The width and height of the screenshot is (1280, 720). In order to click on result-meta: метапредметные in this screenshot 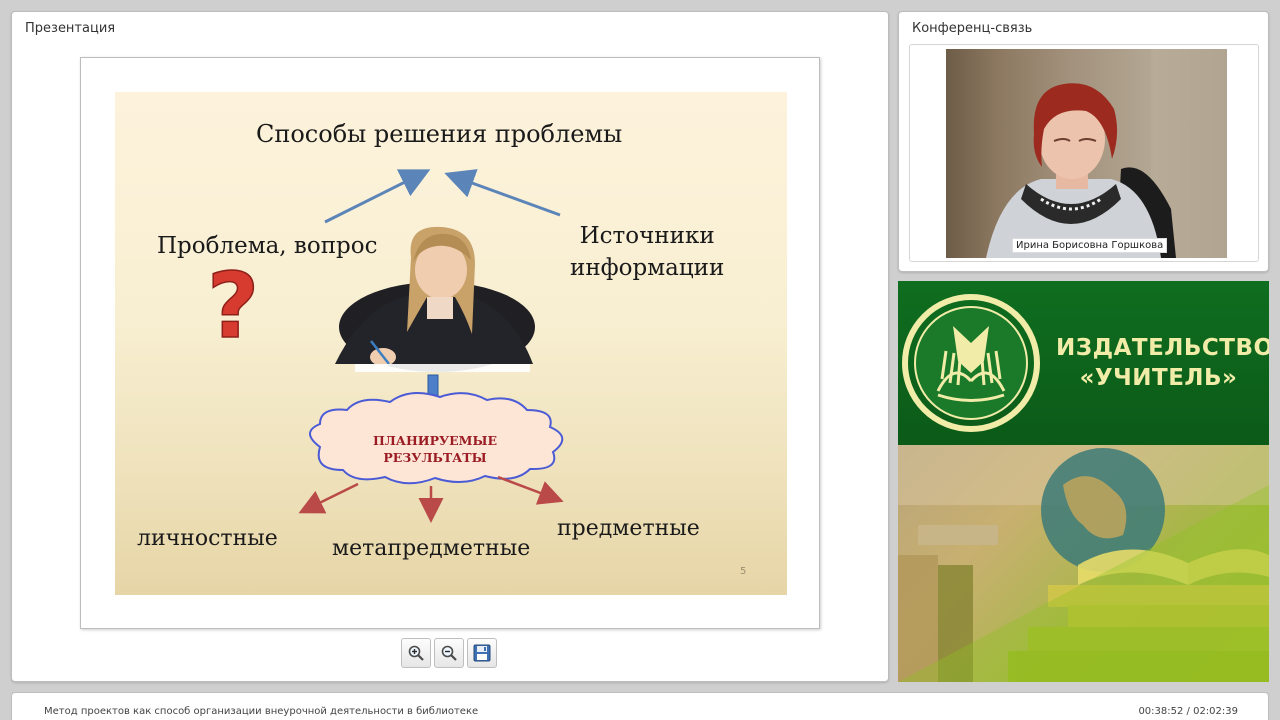, I will do `click(431, 548)`.